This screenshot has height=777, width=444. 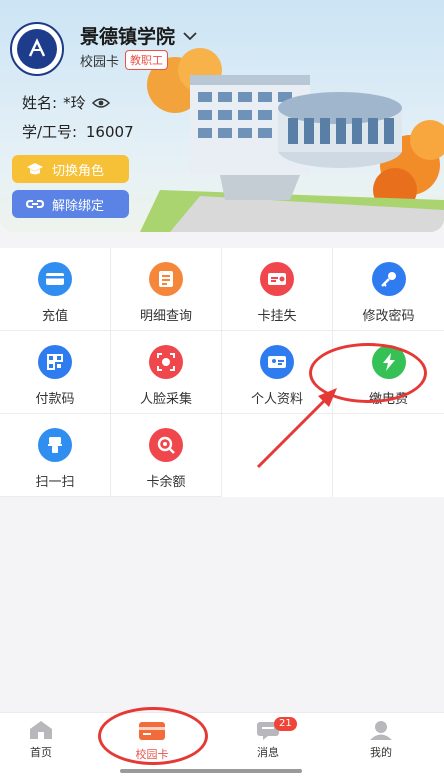 I want to click on tab-profile: 我的, so click(x=381, y=739).